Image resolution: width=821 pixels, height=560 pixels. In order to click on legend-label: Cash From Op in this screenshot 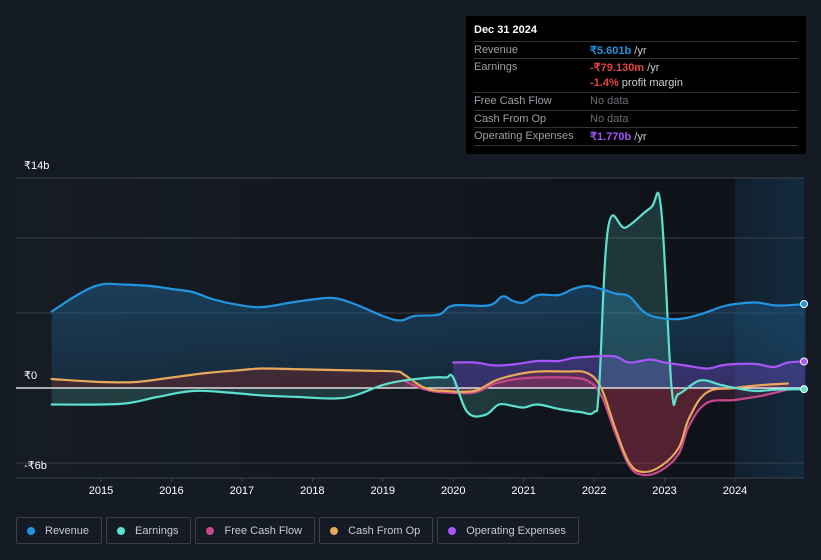, I will do `click(384, 530)`.